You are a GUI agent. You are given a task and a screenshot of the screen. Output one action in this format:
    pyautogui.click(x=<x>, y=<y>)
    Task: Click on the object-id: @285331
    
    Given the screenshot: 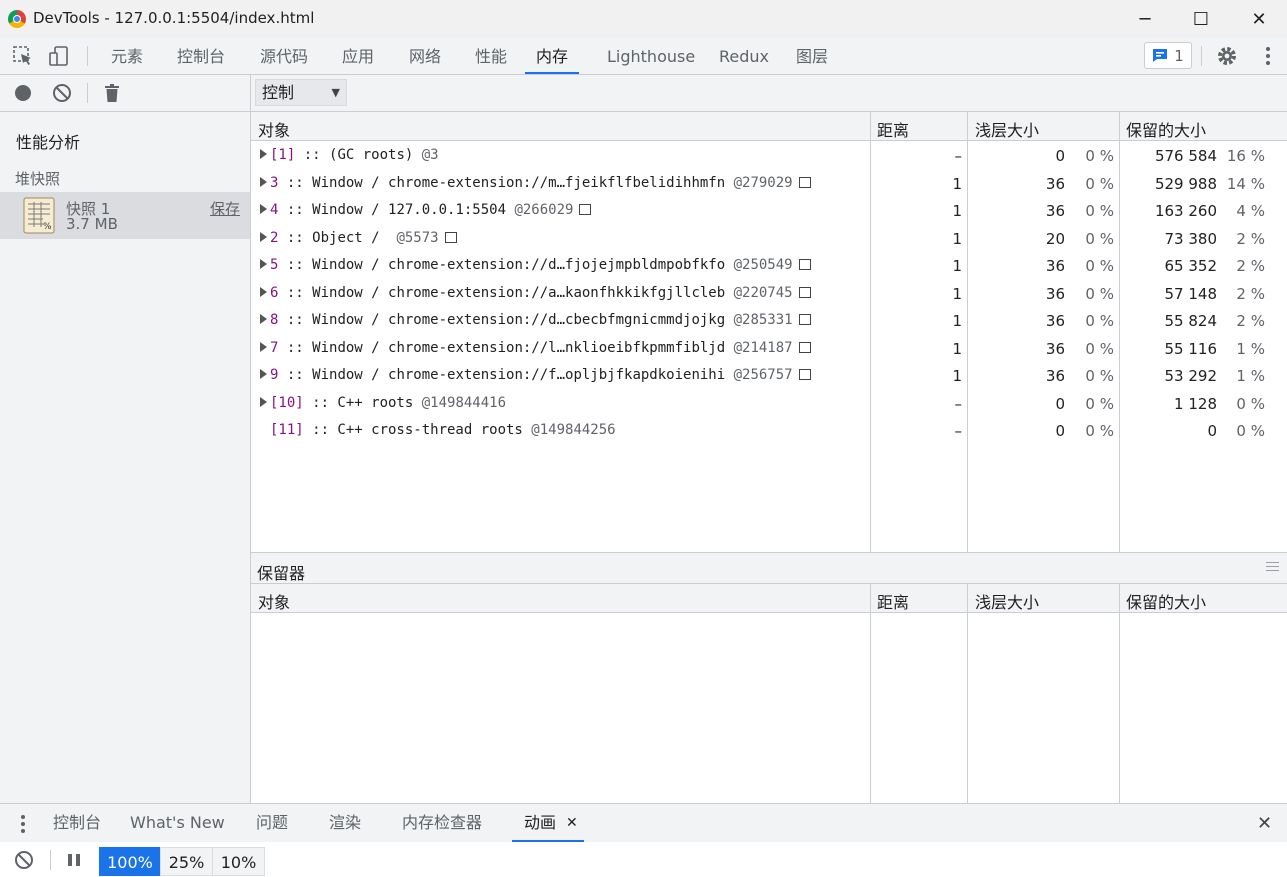 What is the action you would take?
    pyautogui.click(x=763, y=320)
    